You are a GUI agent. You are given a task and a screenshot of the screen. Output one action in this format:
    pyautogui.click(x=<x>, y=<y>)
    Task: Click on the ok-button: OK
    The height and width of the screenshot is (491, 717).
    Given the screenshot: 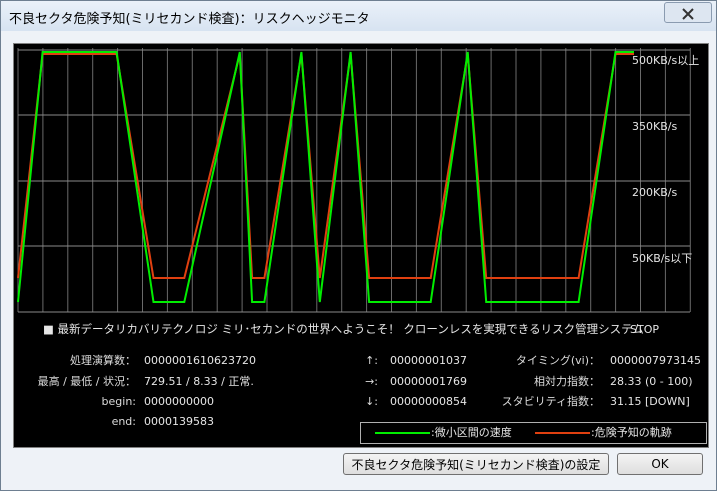 What is the action you would take?
    pyautogui.click(x=660, y=464)
    